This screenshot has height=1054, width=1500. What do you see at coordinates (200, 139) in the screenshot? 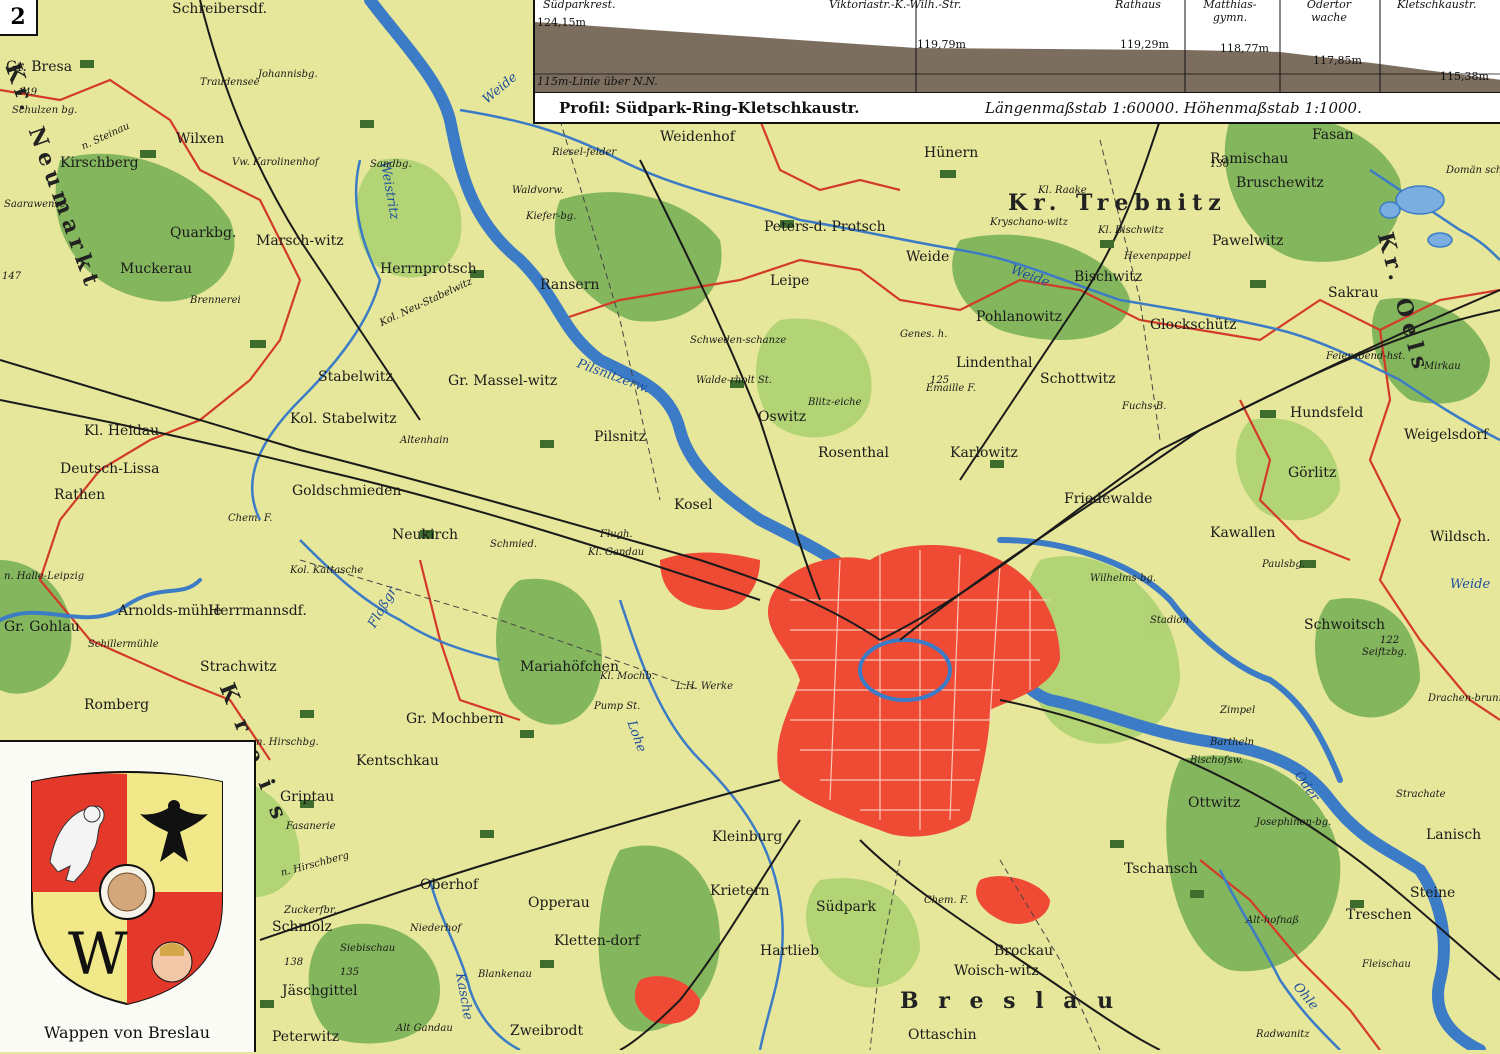
I see `place-label: Wilxen` at bounding box center [200, 139].